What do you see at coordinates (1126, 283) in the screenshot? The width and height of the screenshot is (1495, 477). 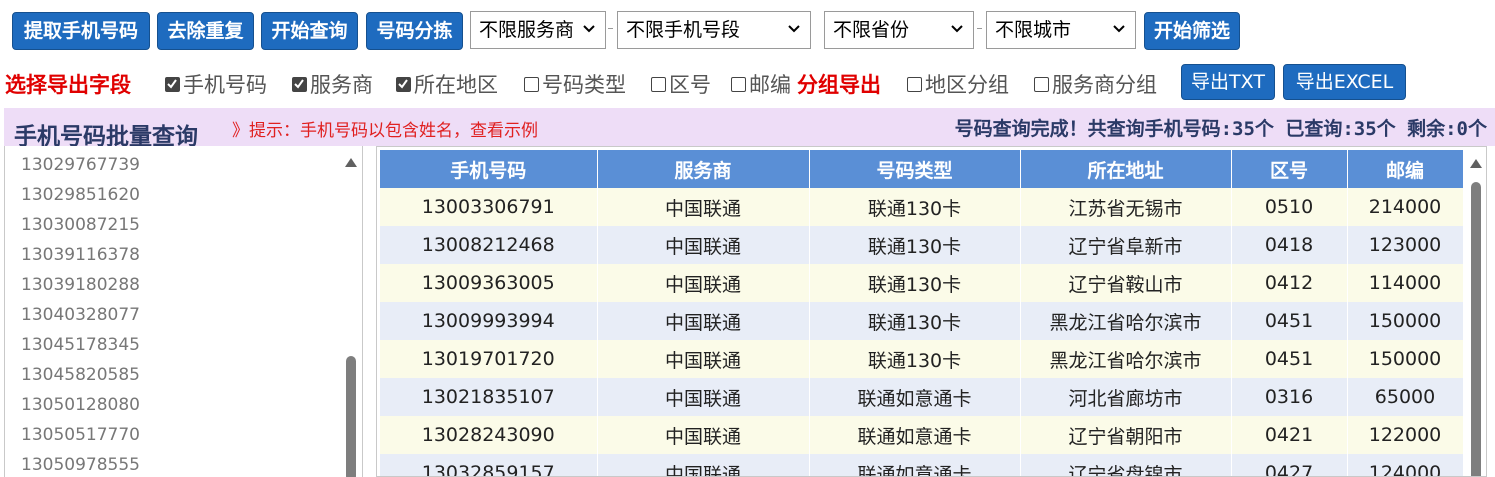 I see `cell-address: 辽宁省鞍山市` at bounding box center [1126, 283].